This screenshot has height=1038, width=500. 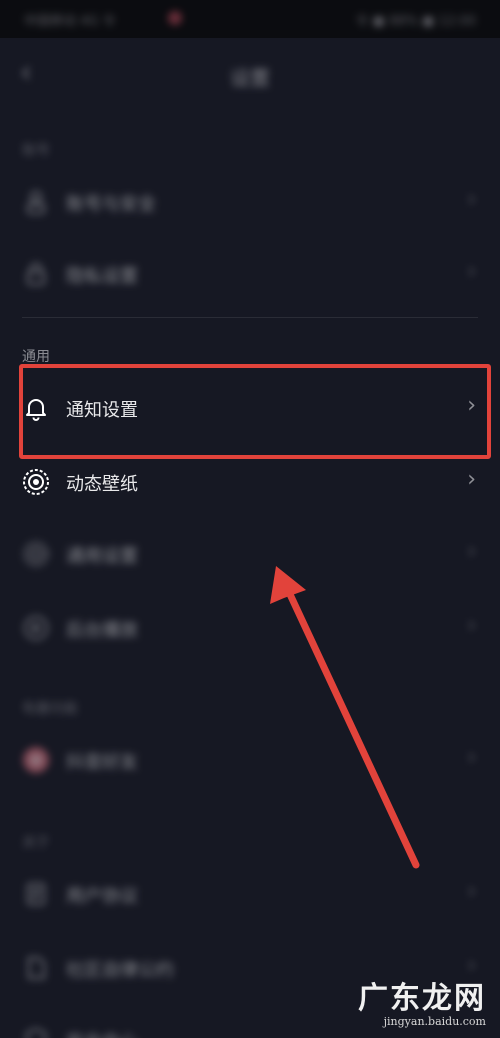 What do you see at coordinates (345, 717) in the screenshot?
I see `annotation-arrow-icon` at bounding box center [345, 717].